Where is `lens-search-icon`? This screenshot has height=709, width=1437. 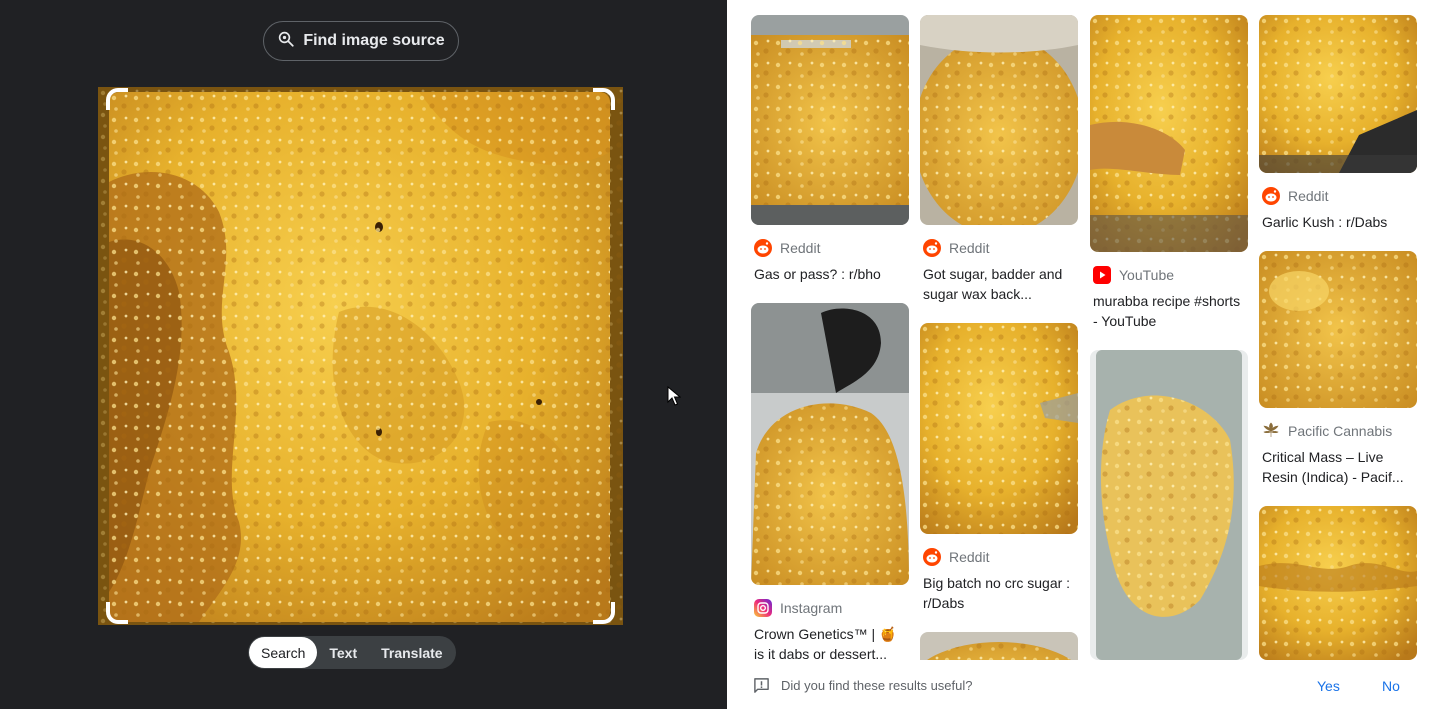 lens-search-icon is located at coordinates (286, 41).